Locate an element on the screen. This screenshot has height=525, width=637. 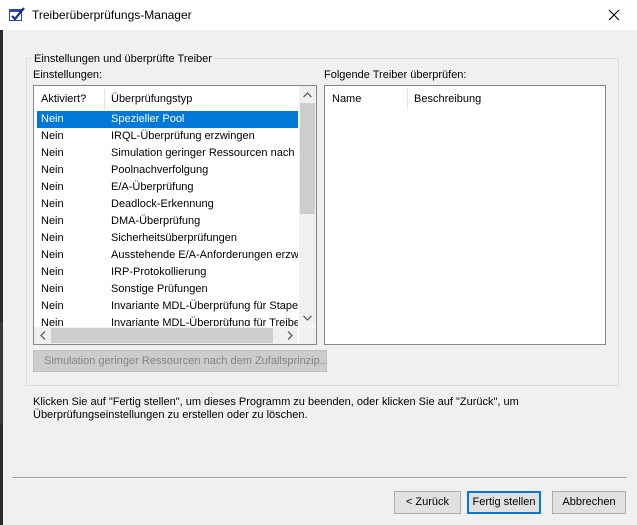
scroll-left-button is located at coordinates (42, 335).